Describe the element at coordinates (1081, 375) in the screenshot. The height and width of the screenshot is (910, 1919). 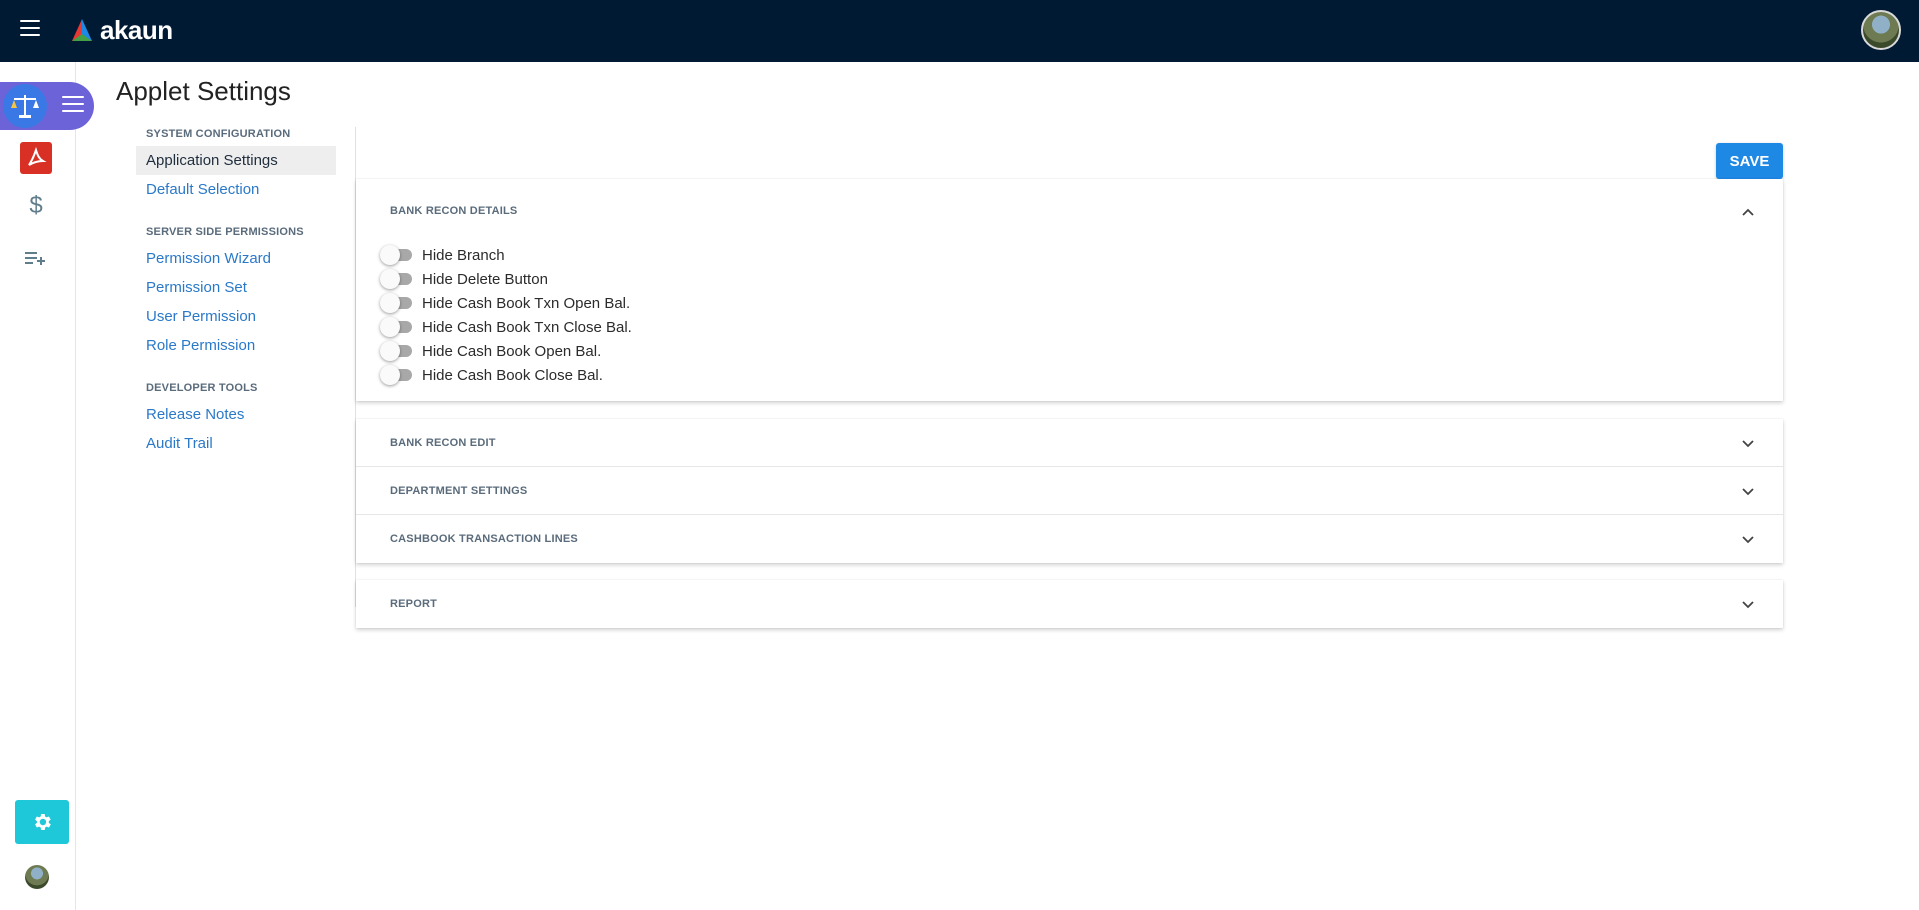
I see `toggle-row: Hide Cash Book Close Bal.` at that location.